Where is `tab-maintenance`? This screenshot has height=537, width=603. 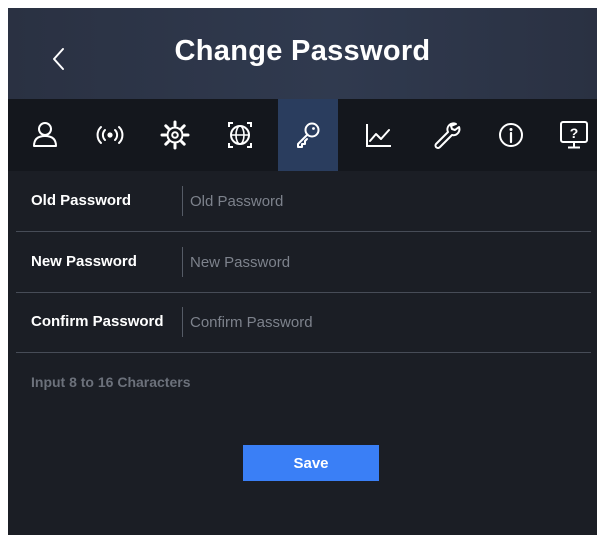
tab-maintenance is located at coordinates (446, 135).